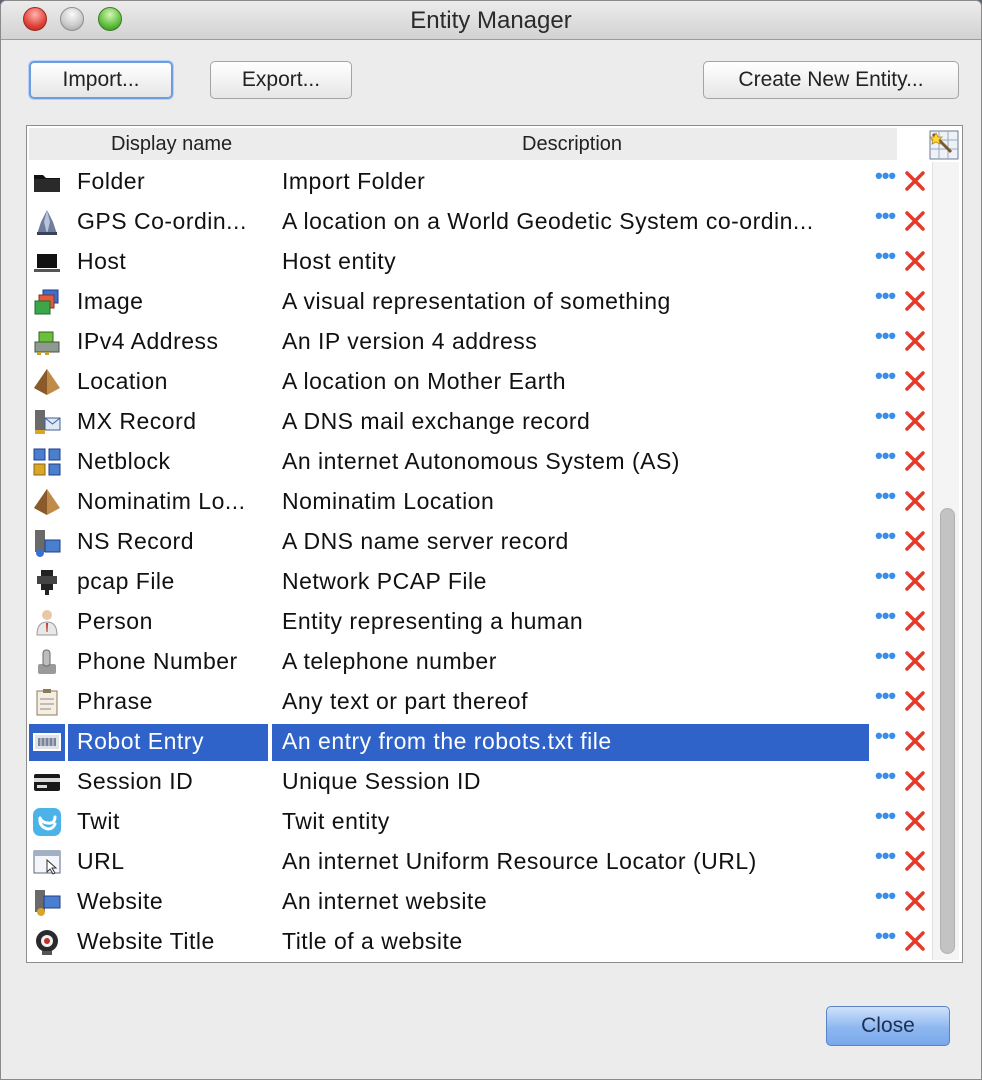 The width and height of the screenshot is (982, 1080). What do you see at coordinates (47, 862) in the screenshot?
I see `url-icon` at bounding box center [47, 862].